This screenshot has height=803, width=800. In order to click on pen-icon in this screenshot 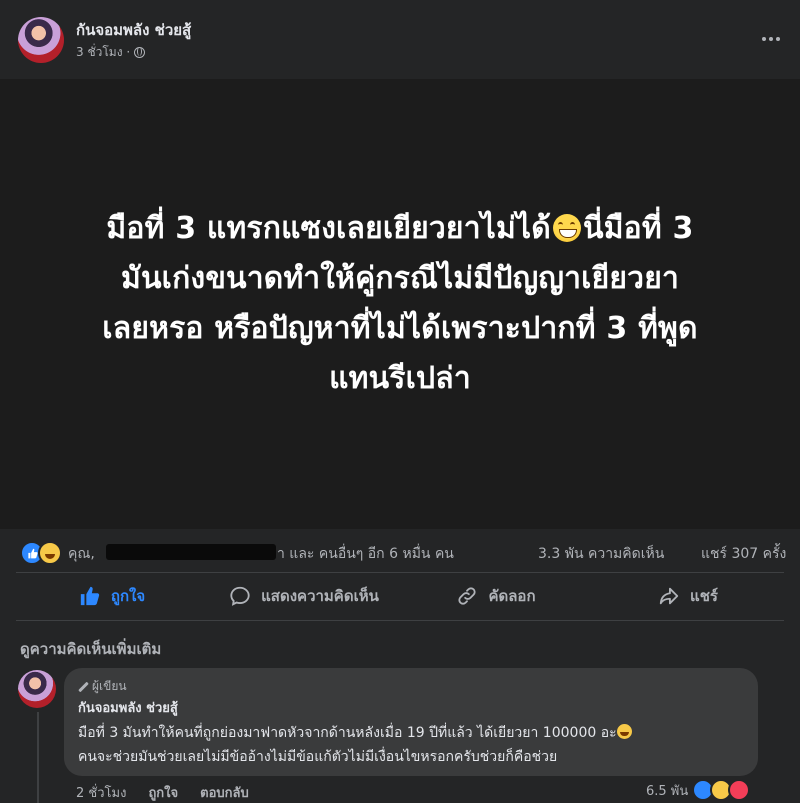, I will do `click(83, 687)`.